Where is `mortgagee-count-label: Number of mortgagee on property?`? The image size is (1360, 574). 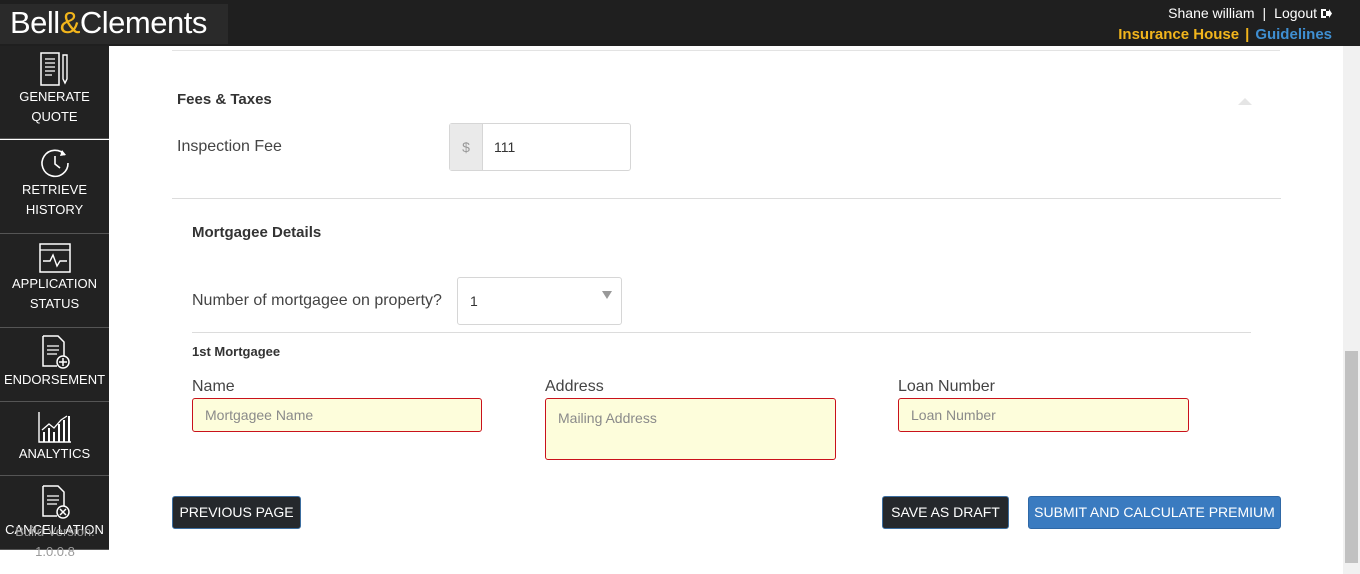
mortgagee-count-label: Number of mortgagee on property? is located at coordinates (317, 300).